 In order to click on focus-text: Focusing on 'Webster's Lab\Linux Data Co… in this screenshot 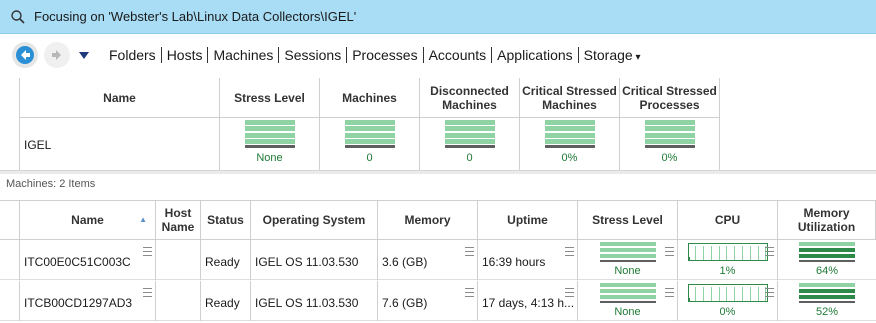, I will do `click(195, 16)`.